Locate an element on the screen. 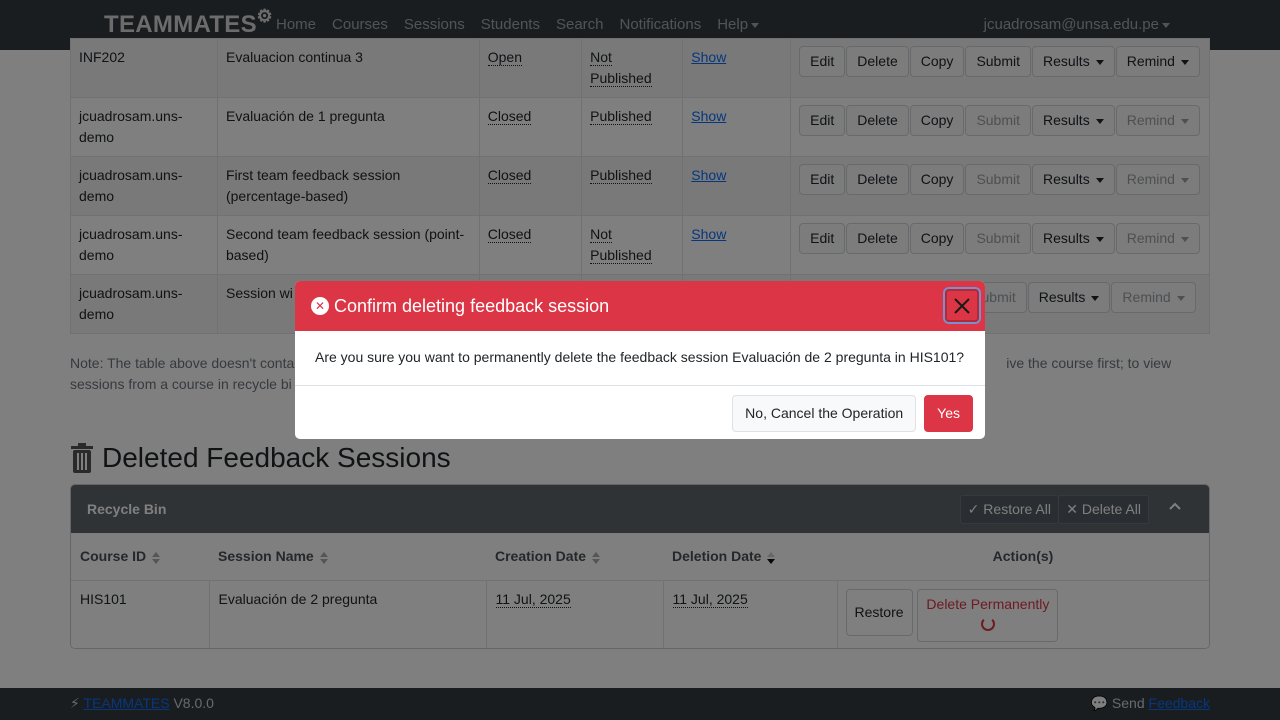 The height and width of the screenshot is (720, 1280). modal-close-button is located at coordinates (962, 305).